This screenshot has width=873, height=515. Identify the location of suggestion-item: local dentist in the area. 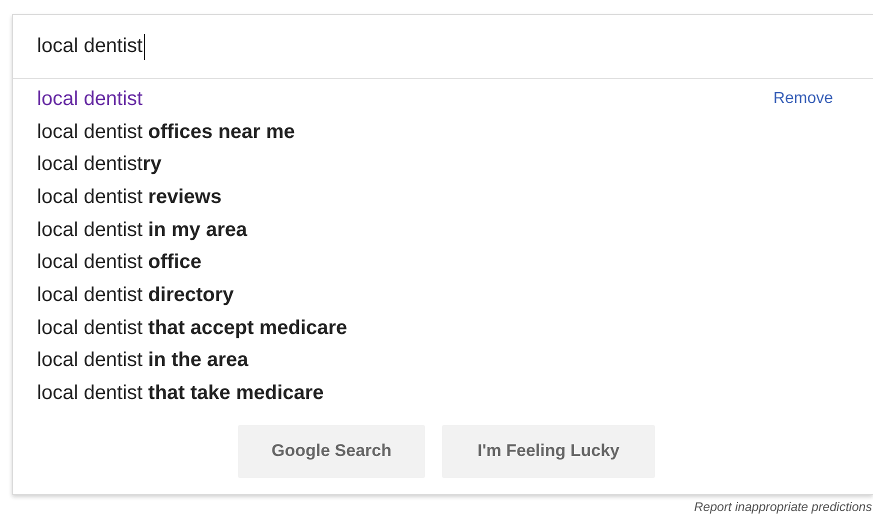
(142, 360).